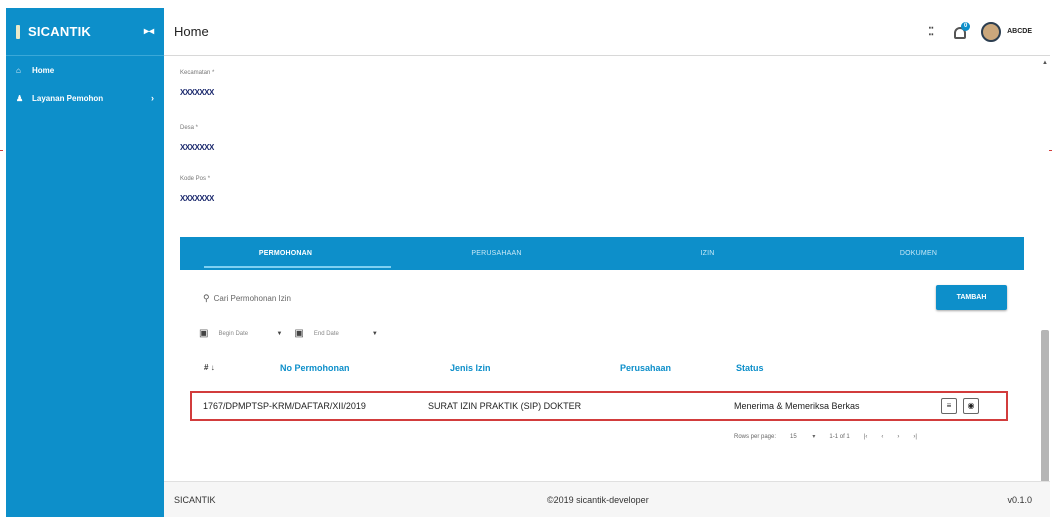  I want to click on rows-per-page-select: 15 ▾, so click(802, 436).